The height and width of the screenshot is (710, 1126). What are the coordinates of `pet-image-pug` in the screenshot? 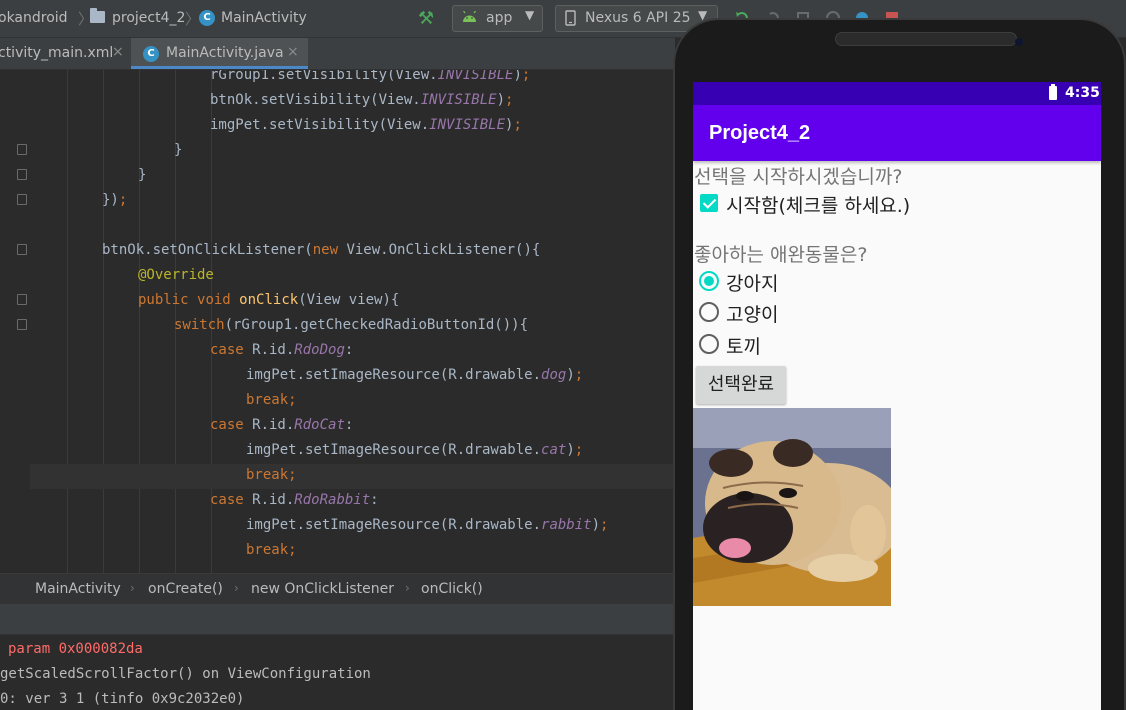 It's located at (792, 507).